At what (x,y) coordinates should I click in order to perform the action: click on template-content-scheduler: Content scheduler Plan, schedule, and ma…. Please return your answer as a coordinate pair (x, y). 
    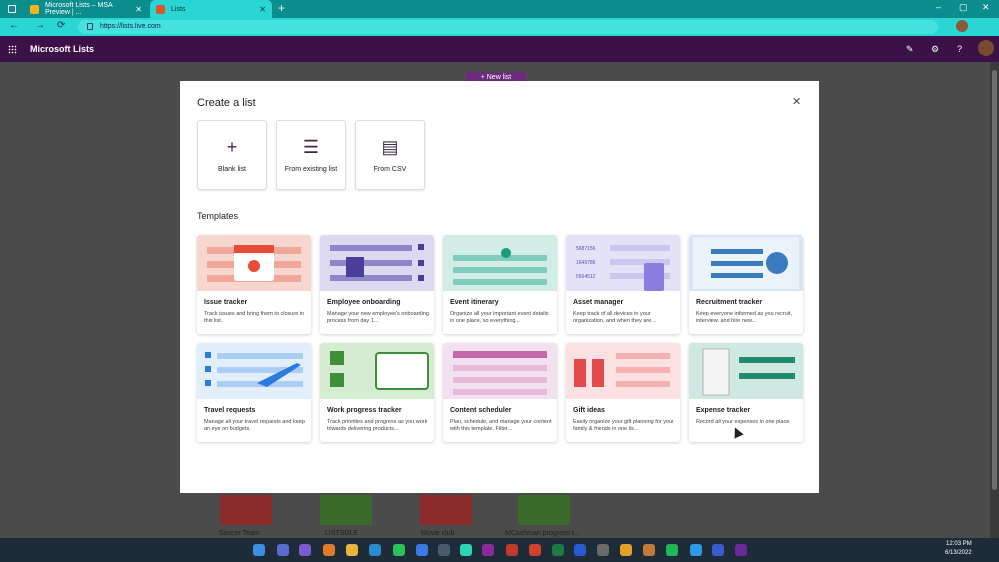
    Looking at the image, I should click on (500, 392).